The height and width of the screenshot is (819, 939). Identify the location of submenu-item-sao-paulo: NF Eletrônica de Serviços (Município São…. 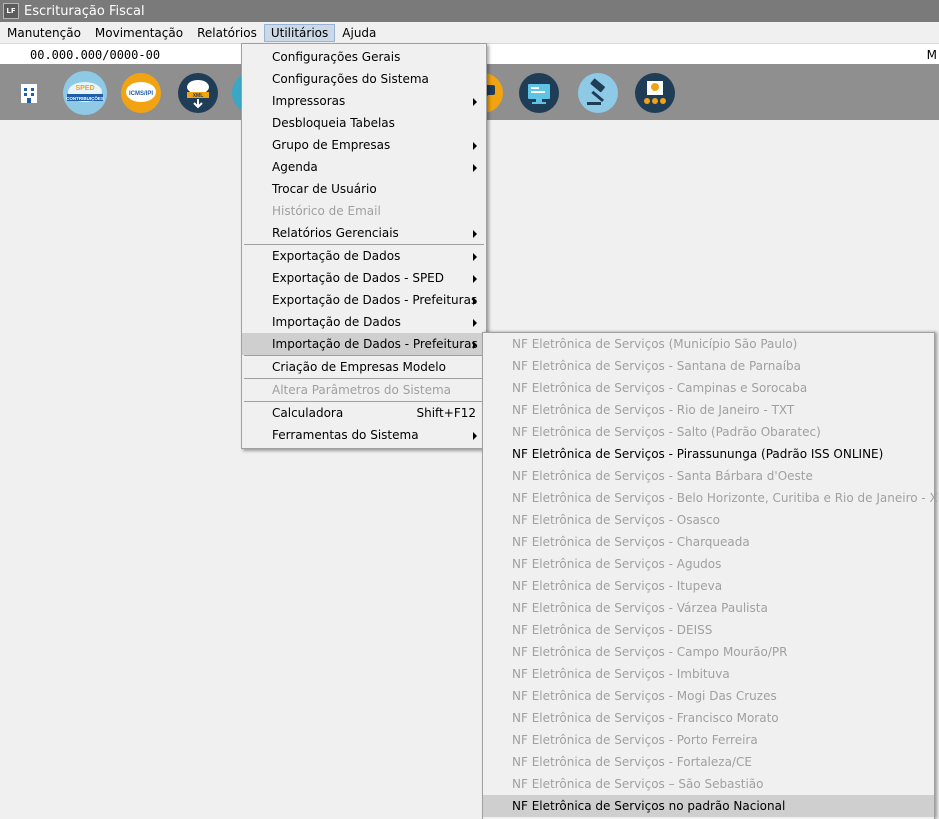
(708, 344).